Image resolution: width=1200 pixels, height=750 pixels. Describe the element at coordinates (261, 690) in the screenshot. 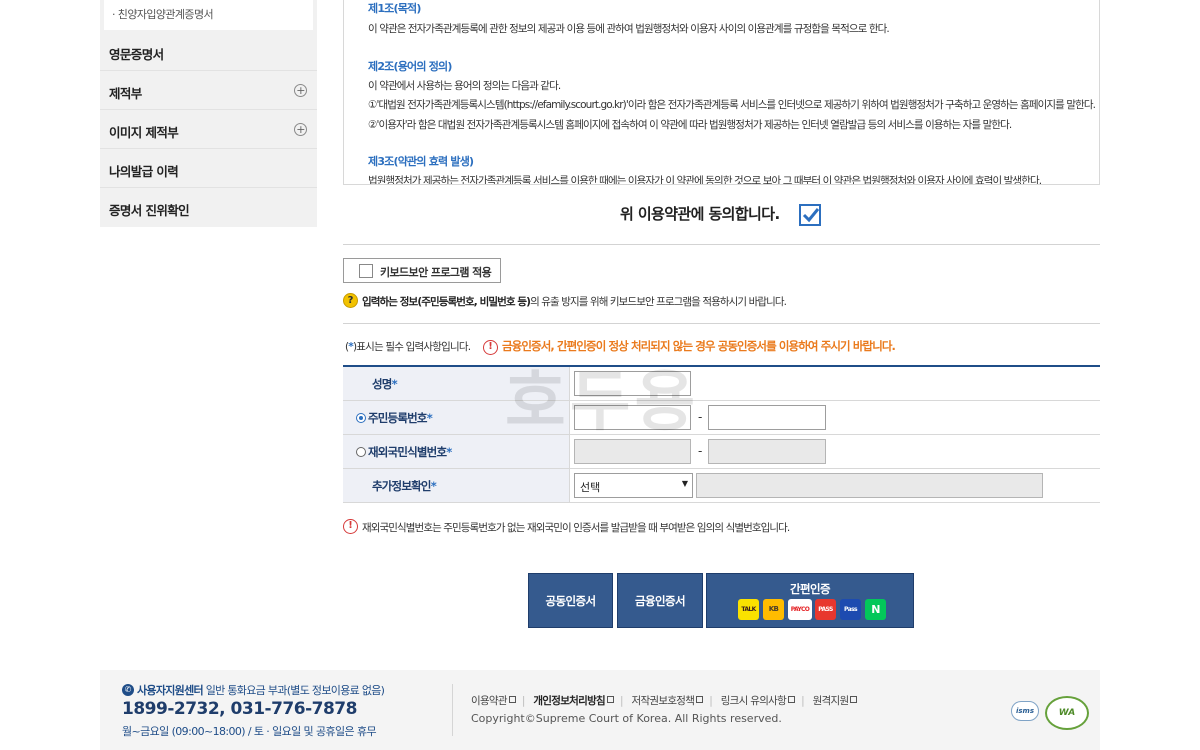

I see `support-center-label: 사용자지원센터 일반 통화요금 부과(별도 정보이용료 없음)` at that location.